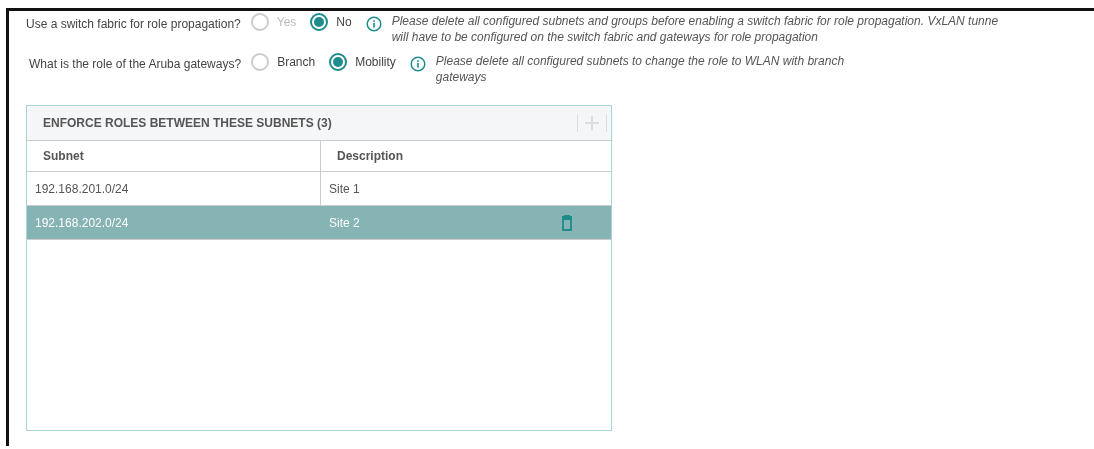 The image size is (1094, 449). I want to click on table-cell-text: 192.168.202.0/24, so click(82, 223).